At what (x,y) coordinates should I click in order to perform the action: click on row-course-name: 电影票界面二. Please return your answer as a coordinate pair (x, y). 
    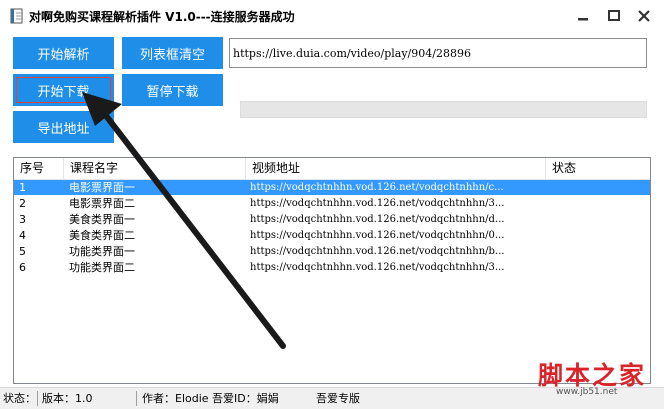
    Looking at the image, I should click on (102, 203).